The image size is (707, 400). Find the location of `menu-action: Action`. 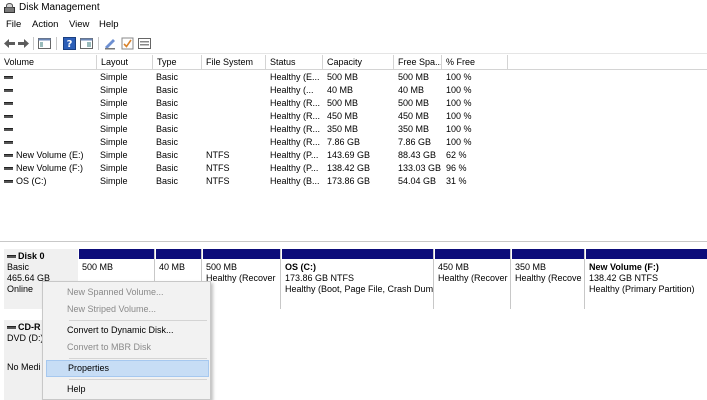

menu-action: Action is located at coordinates (45, 24).